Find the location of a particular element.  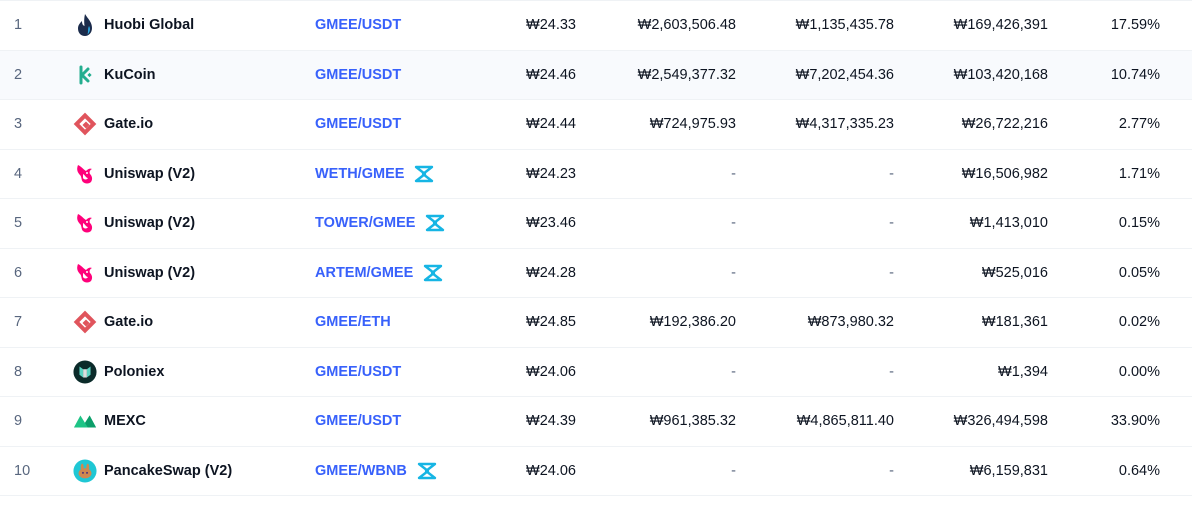

rank-cell: 2 is located at coordinates (18, 74).